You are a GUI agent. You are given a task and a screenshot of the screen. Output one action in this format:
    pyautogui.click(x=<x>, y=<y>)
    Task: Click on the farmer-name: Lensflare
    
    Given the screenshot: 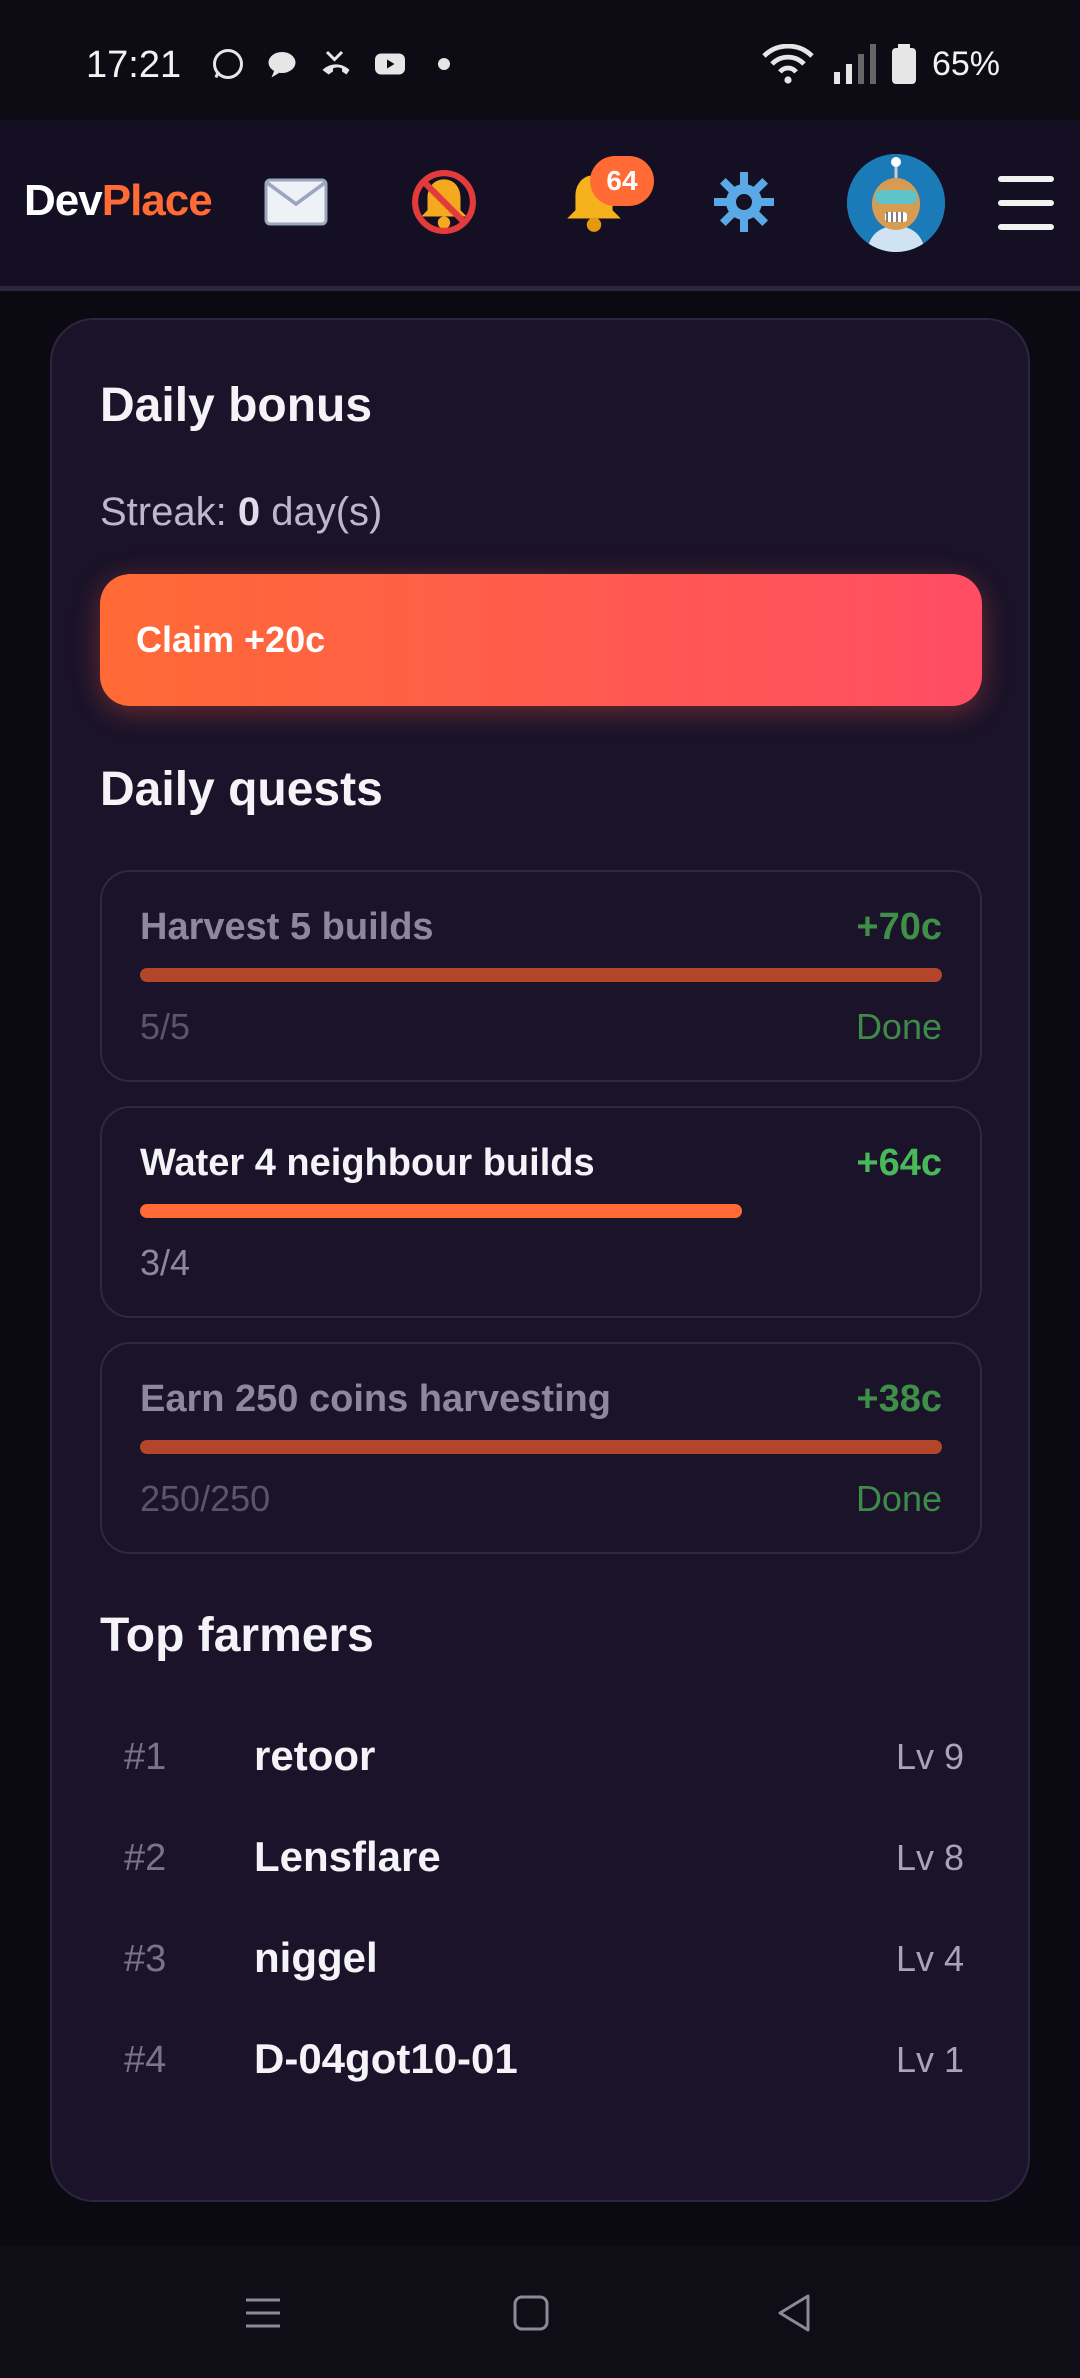 What is the action you would take?
    pyautogui.click(x=347, y=1856)
    